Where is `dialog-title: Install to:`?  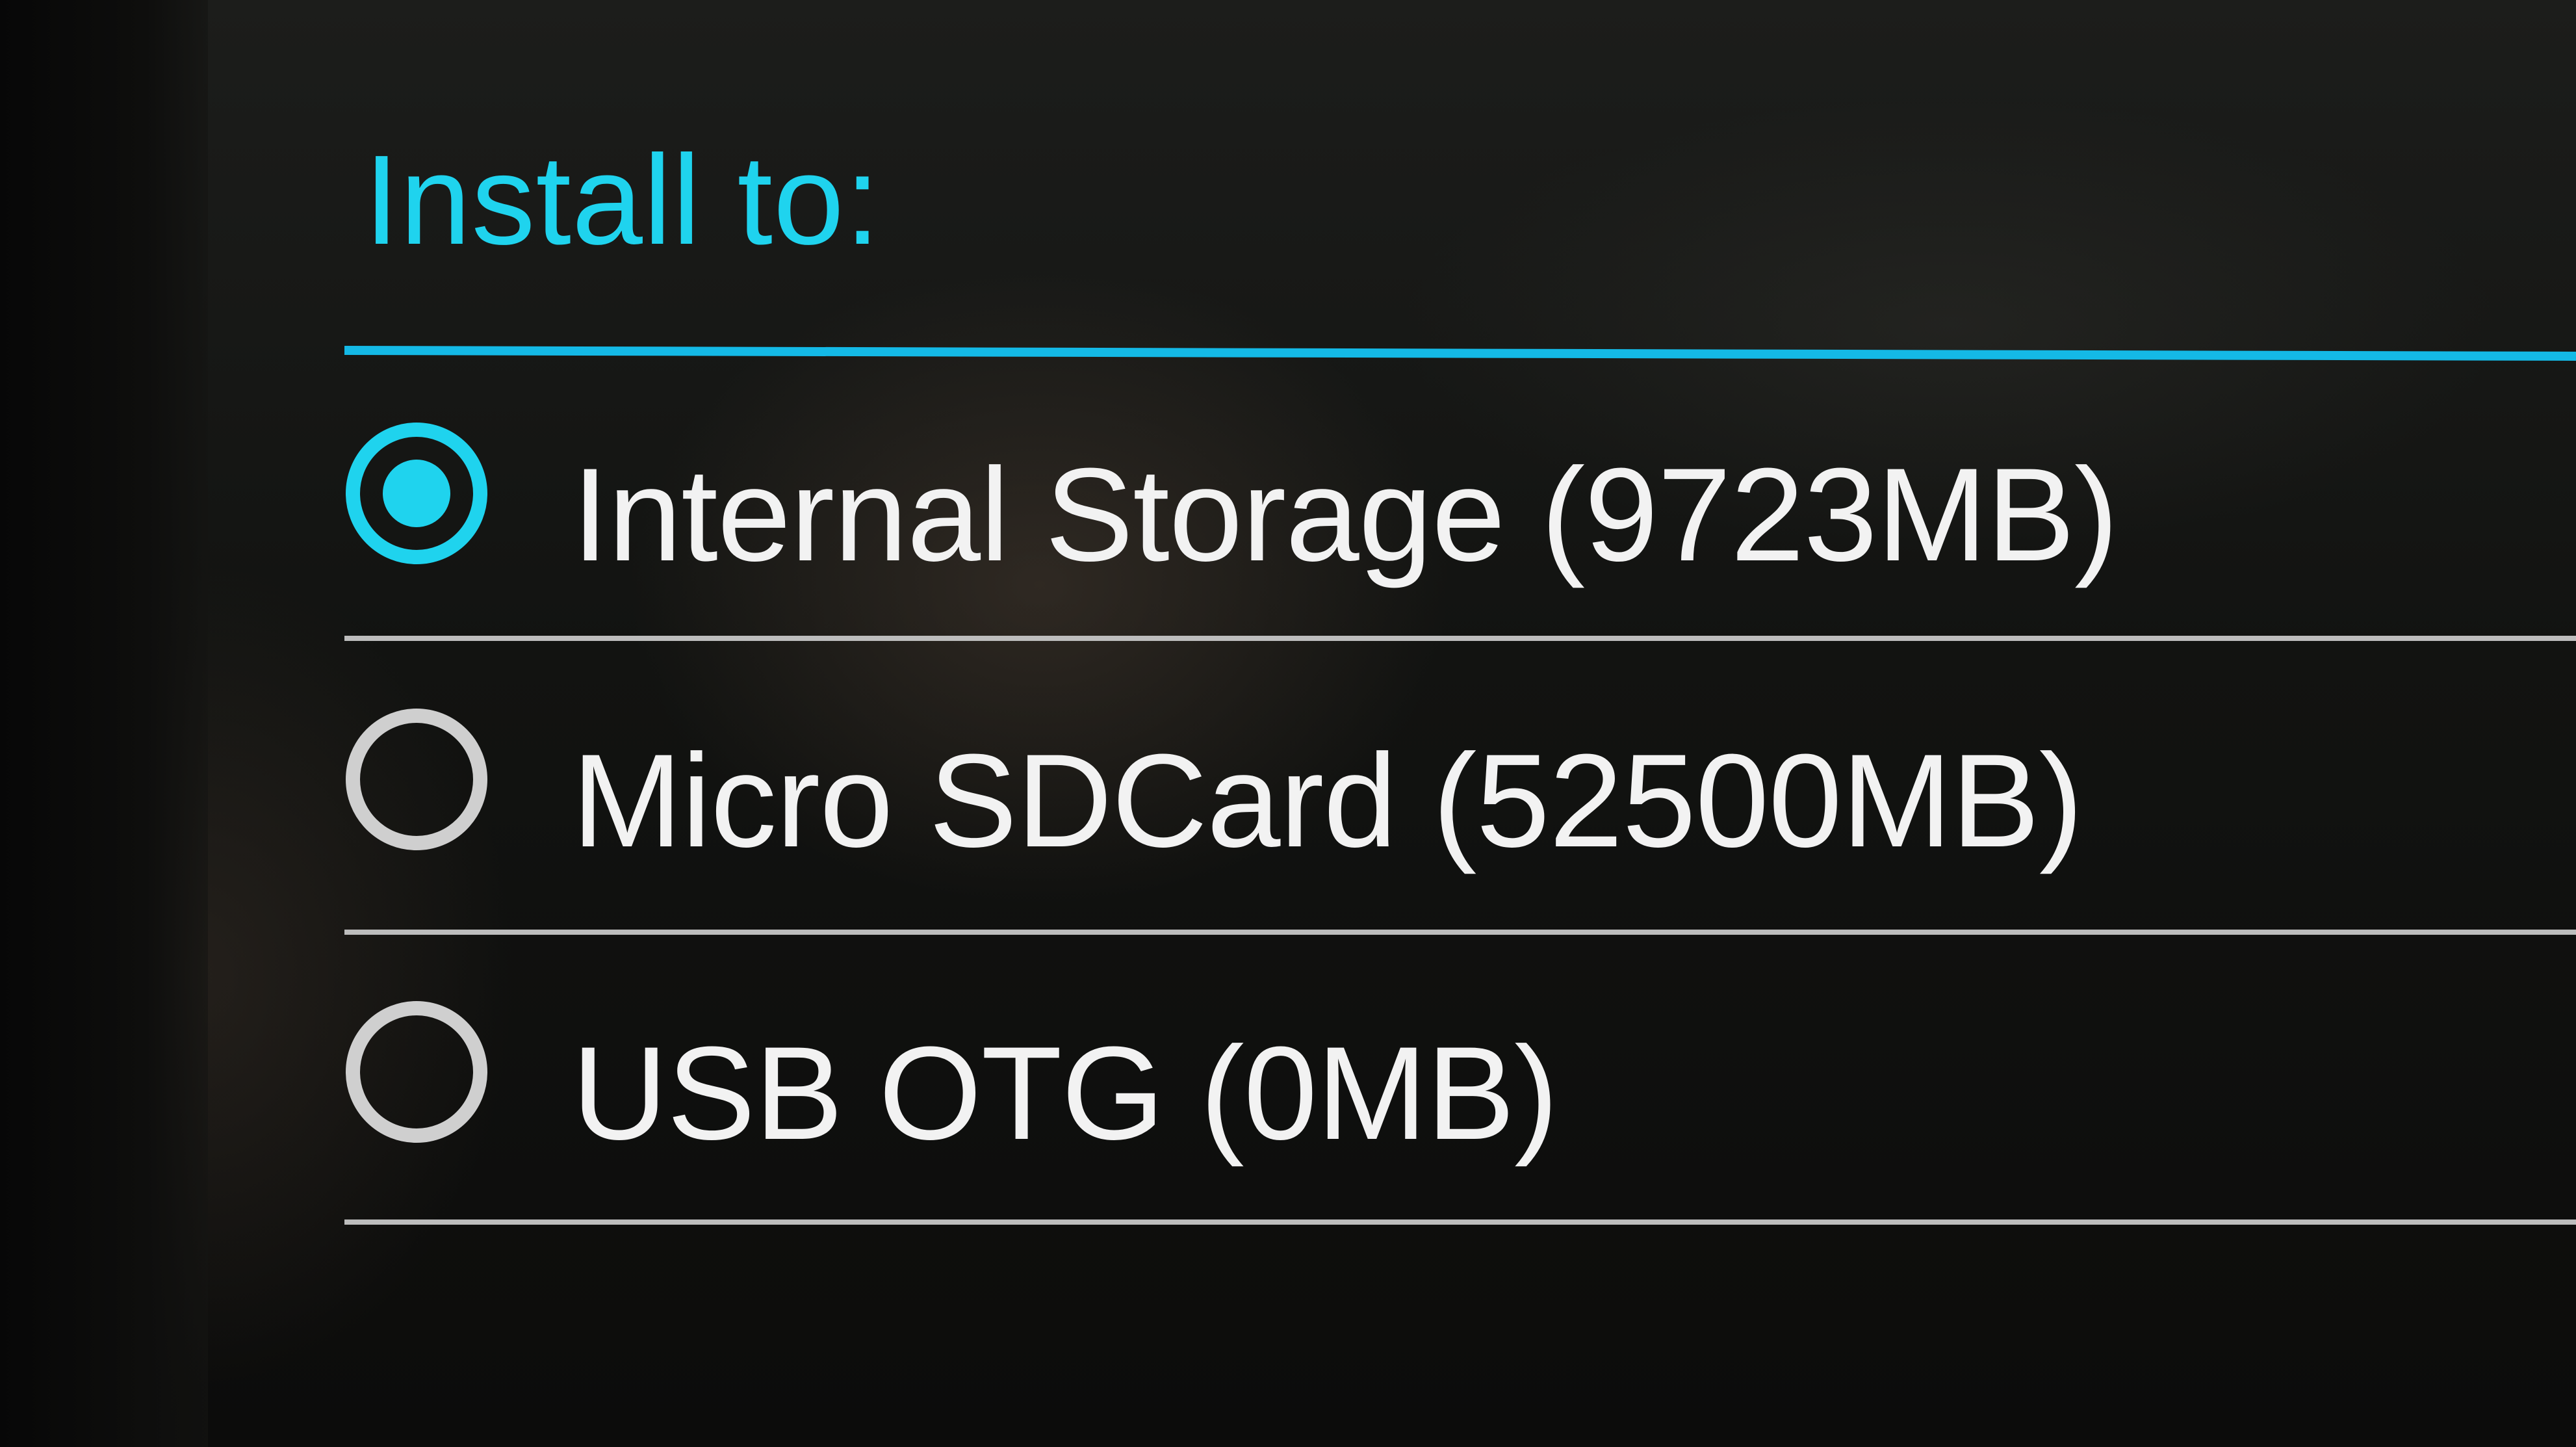 dialog-title: Install to: is located at coordinates (623, 200).